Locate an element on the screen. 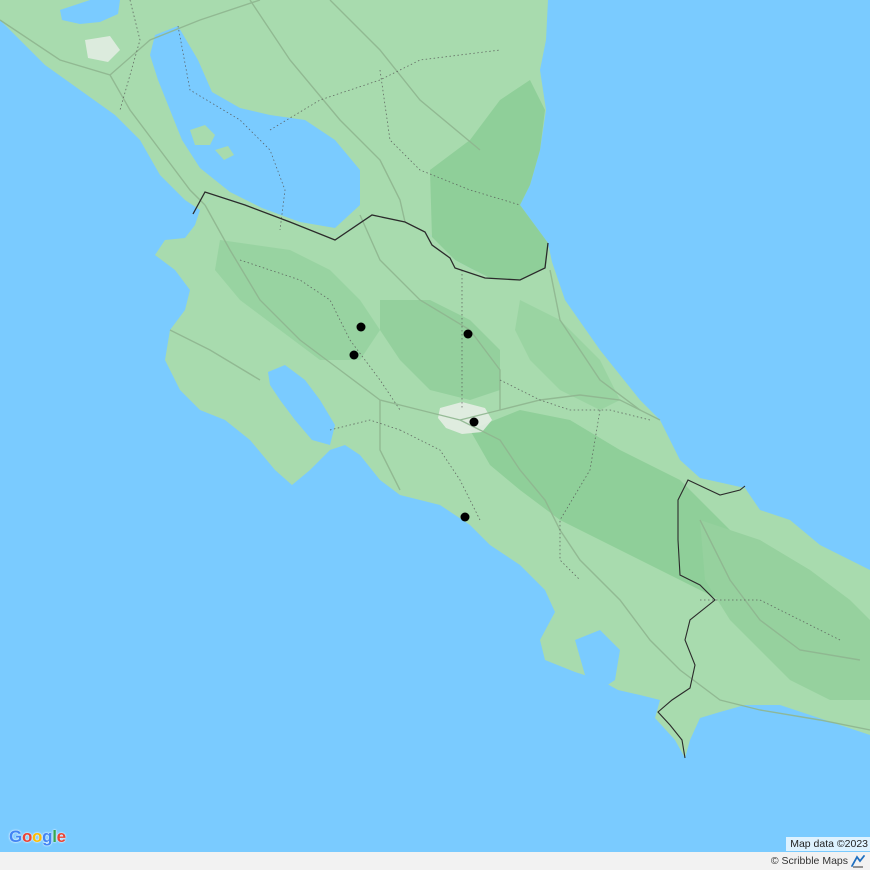 The height and width of the screenshot is (870, 870). google-logo: Google is located at coordinates (37, 837).